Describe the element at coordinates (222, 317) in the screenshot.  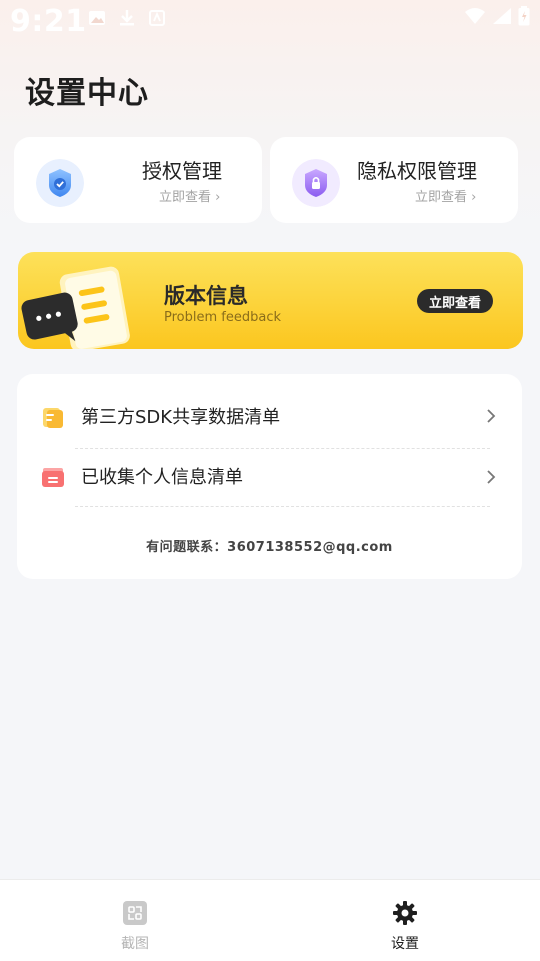
I see `banner-subtitle: Problem feedback` at that location.